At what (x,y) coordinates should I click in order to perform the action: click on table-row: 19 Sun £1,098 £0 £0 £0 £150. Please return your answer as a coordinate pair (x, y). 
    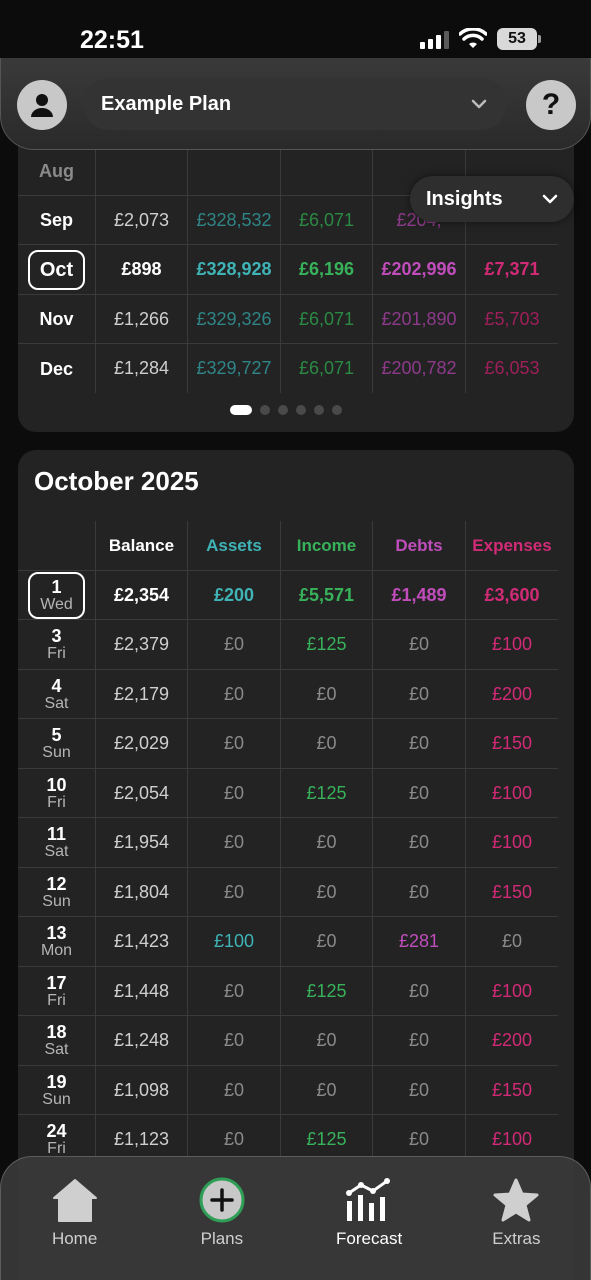
    Looking at the image, I should click on (288, 1090).